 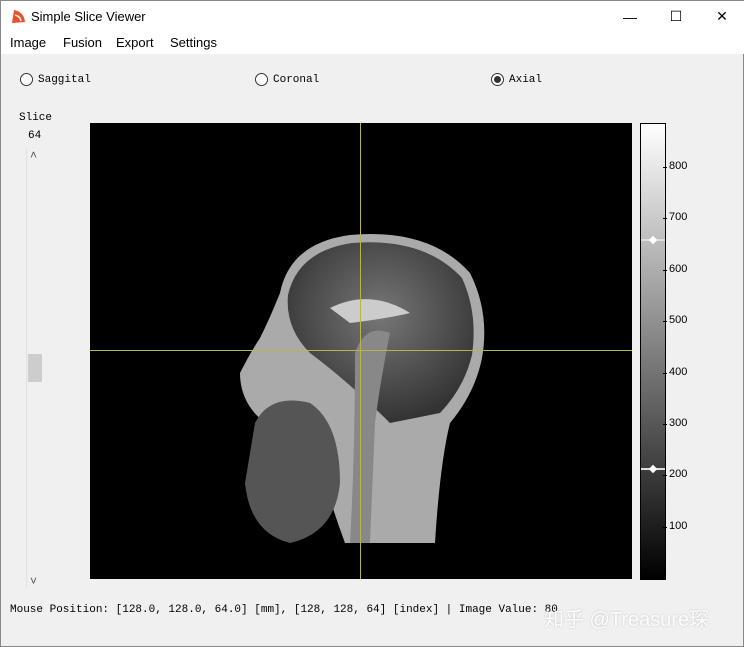 I want to click on radio-label: Axial, so click(x=526, y=79).